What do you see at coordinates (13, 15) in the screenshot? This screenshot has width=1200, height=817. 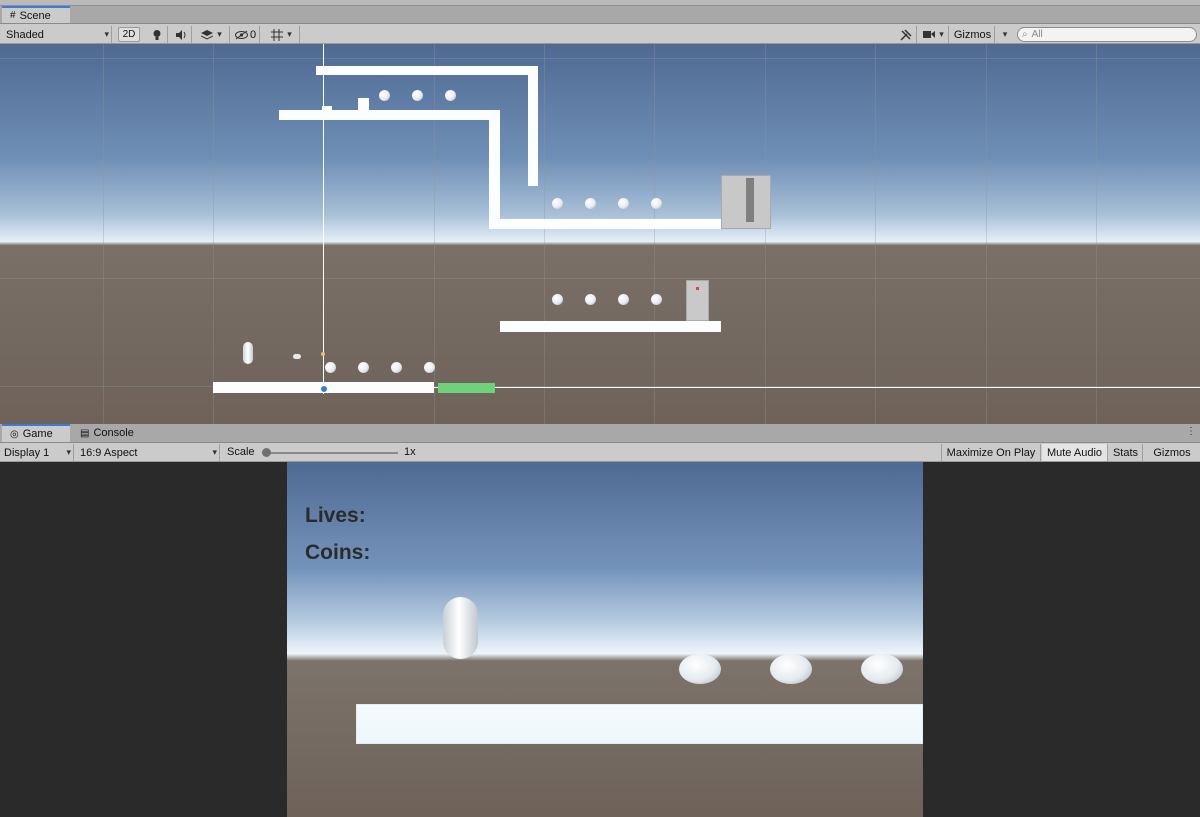 I see `grid-icon: #` at bounding box center [13, 15].